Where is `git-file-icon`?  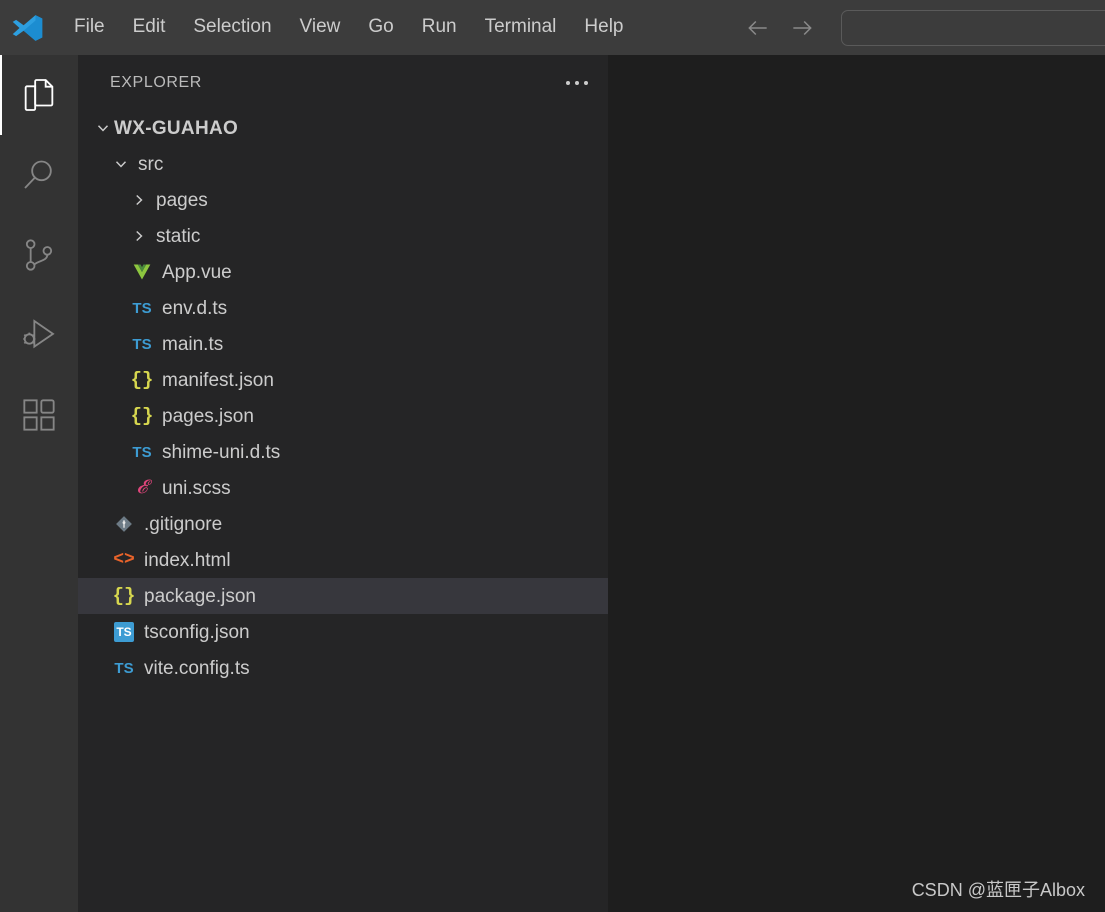 git-file-icon is located at coordinates (124, 524).